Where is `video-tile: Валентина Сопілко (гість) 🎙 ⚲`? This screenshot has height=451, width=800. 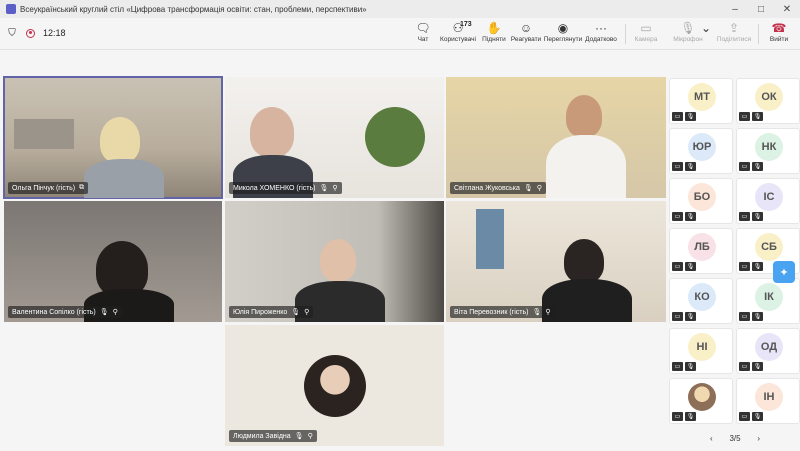
video-tile: Валентина Сопілко (гість) 🎙 ⚲ is located at coordinates (113, 261).